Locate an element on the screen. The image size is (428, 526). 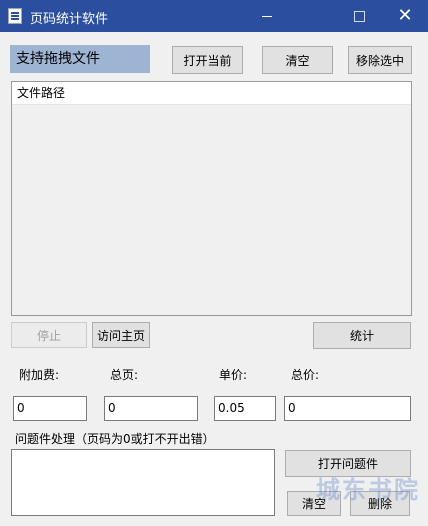
count-button: 统计 is located at coordinates (362, 335).